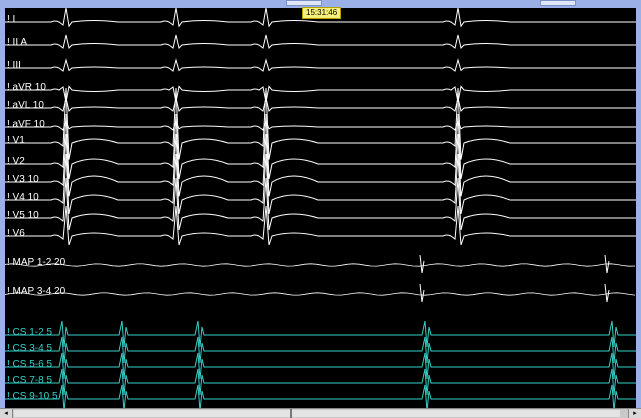 The width and height of the screenshot is (641, 418). What do you see at coordinates (30, 380) in the screenshot?
I see `lead-label: ! CS 7-8 5` at bounding box center [30, 380].